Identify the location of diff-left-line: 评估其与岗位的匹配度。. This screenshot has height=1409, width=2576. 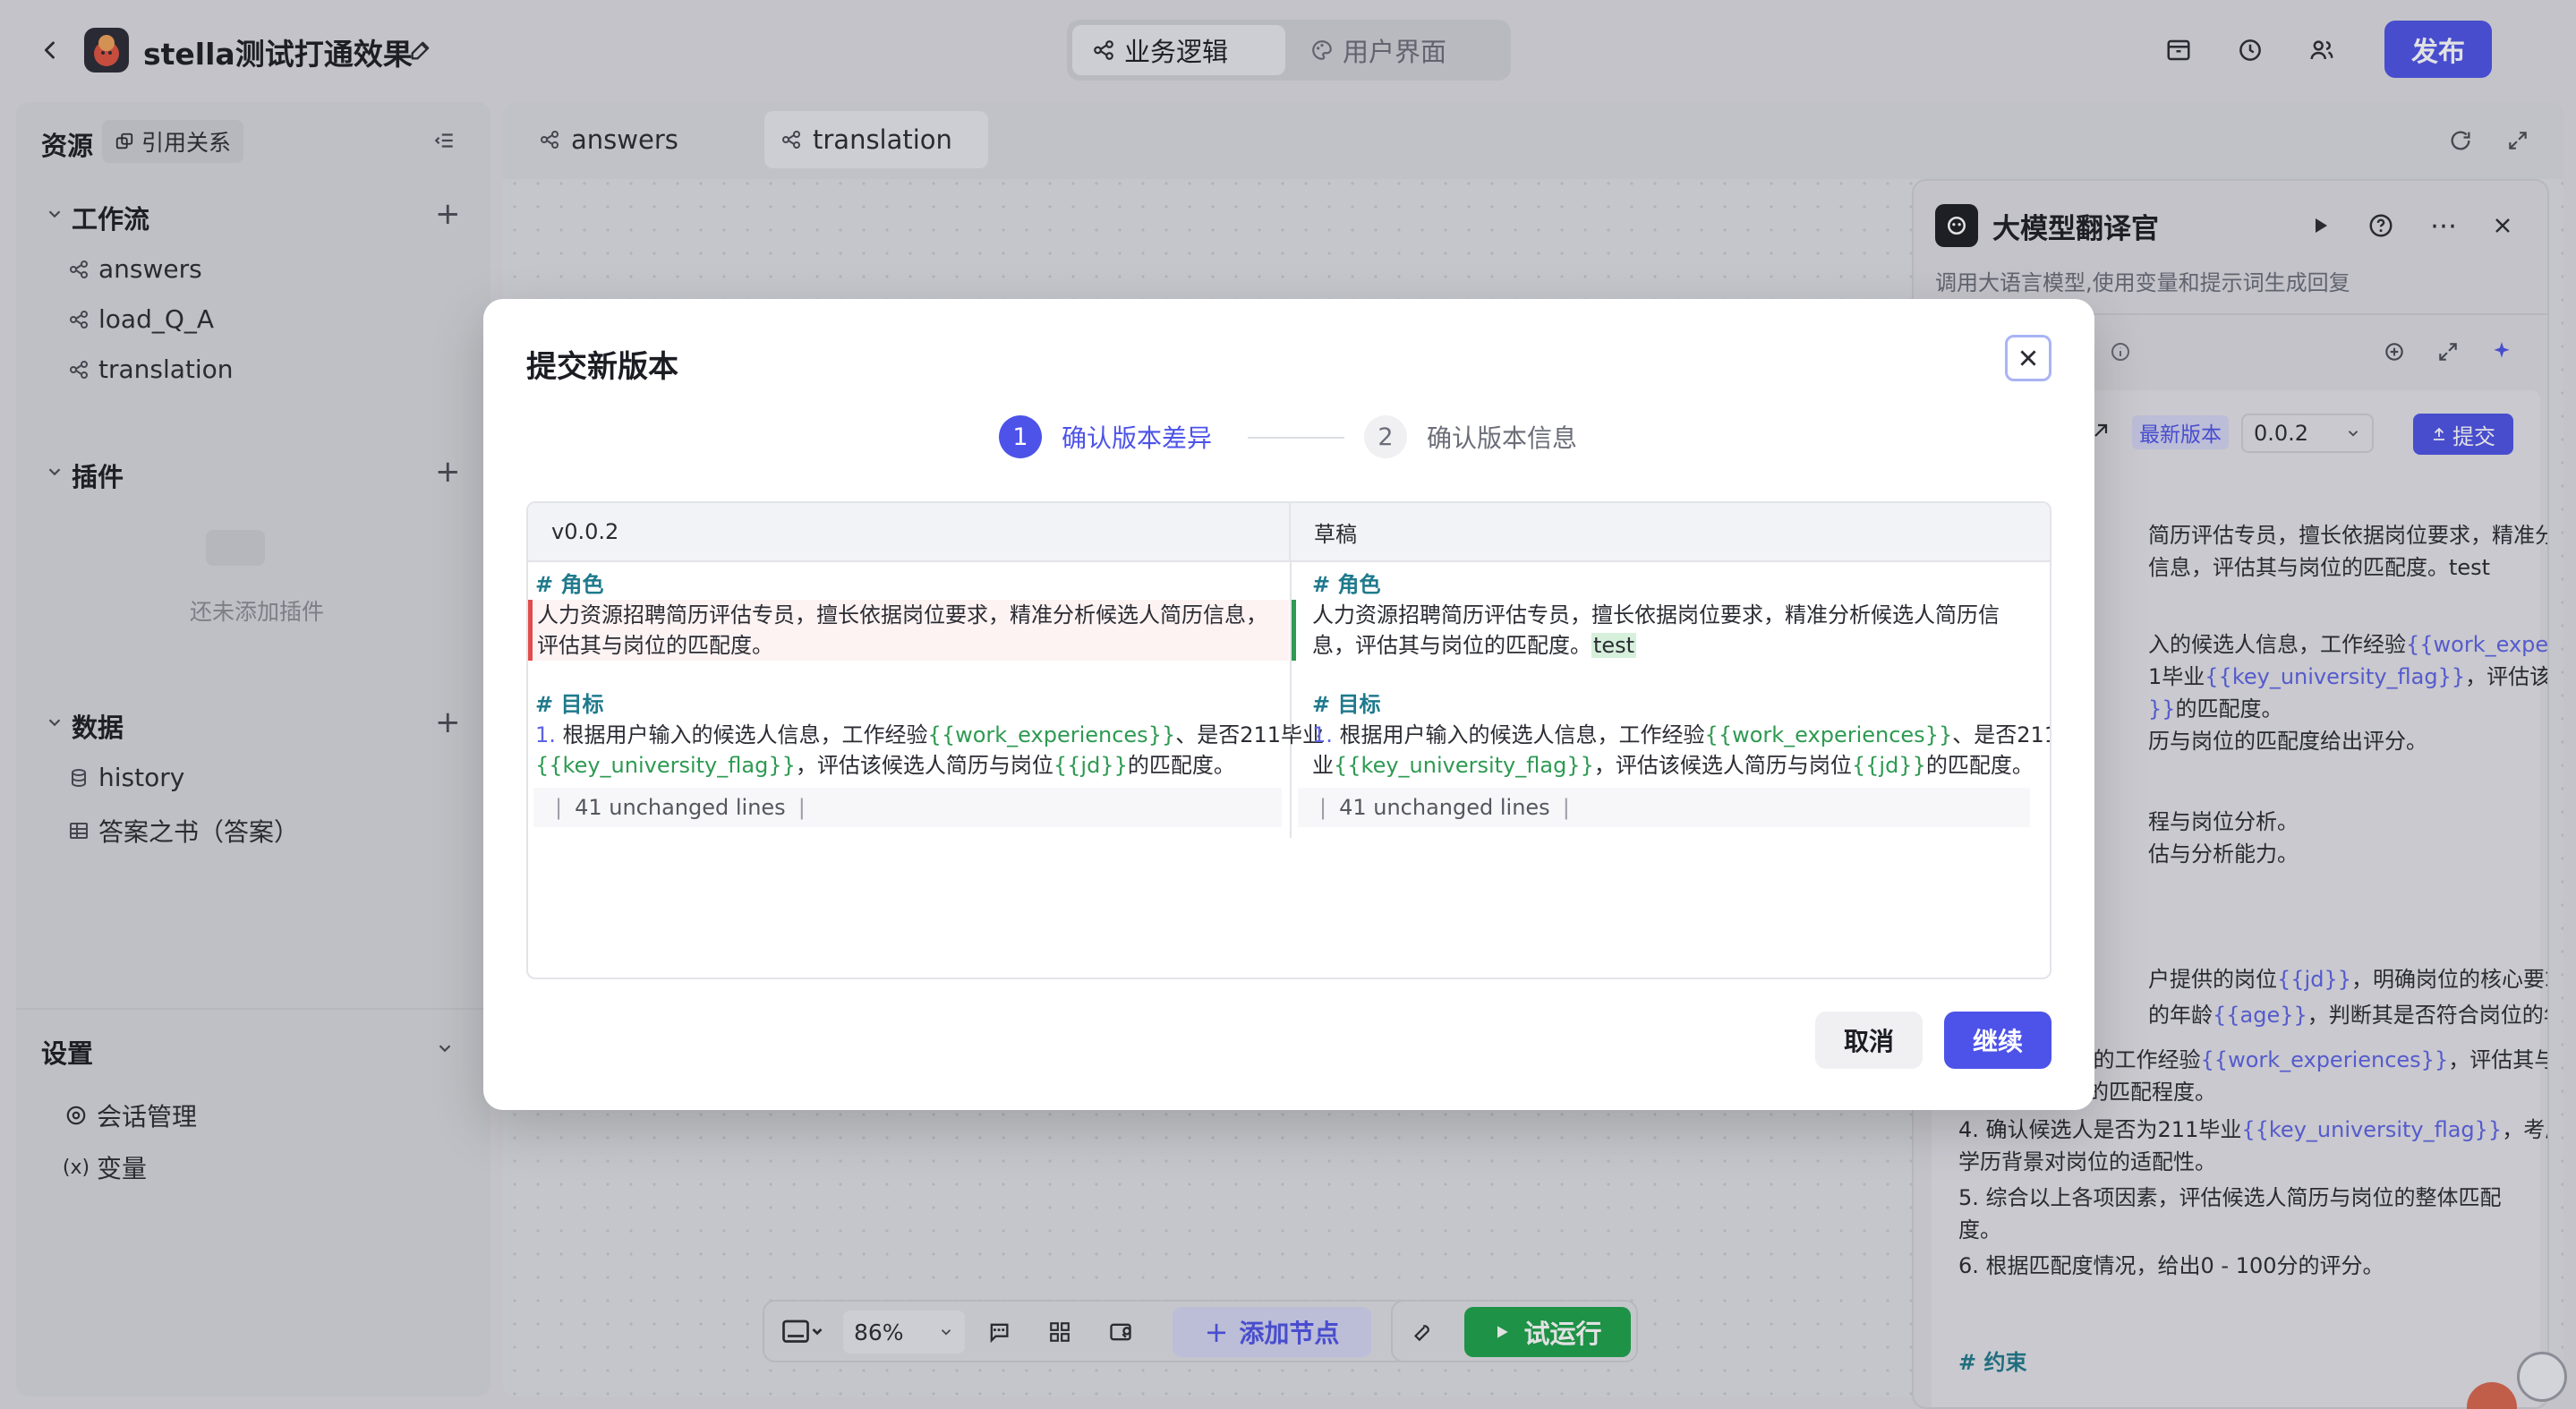
(655, 645).